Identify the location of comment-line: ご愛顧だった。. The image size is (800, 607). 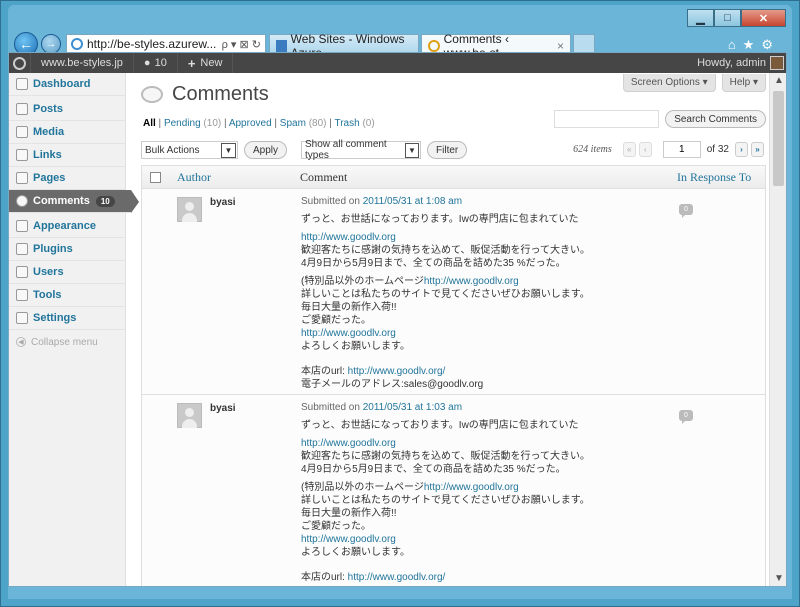
(336, 320).